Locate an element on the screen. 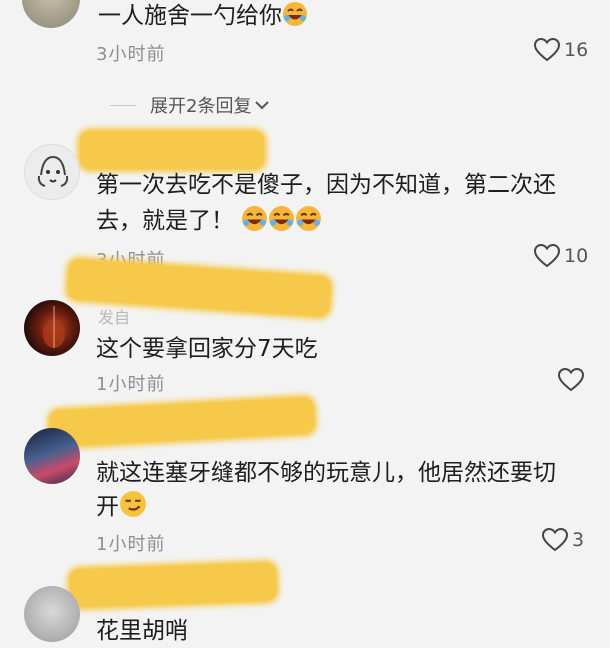  smirk-emoji-icon is located at coordinates (133, 509).